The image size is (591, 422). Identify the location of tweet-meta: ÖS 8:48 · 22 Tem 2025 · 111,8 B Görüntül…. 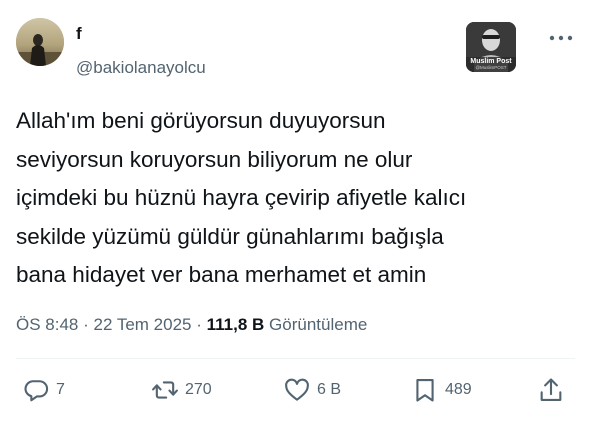
(191, 325).